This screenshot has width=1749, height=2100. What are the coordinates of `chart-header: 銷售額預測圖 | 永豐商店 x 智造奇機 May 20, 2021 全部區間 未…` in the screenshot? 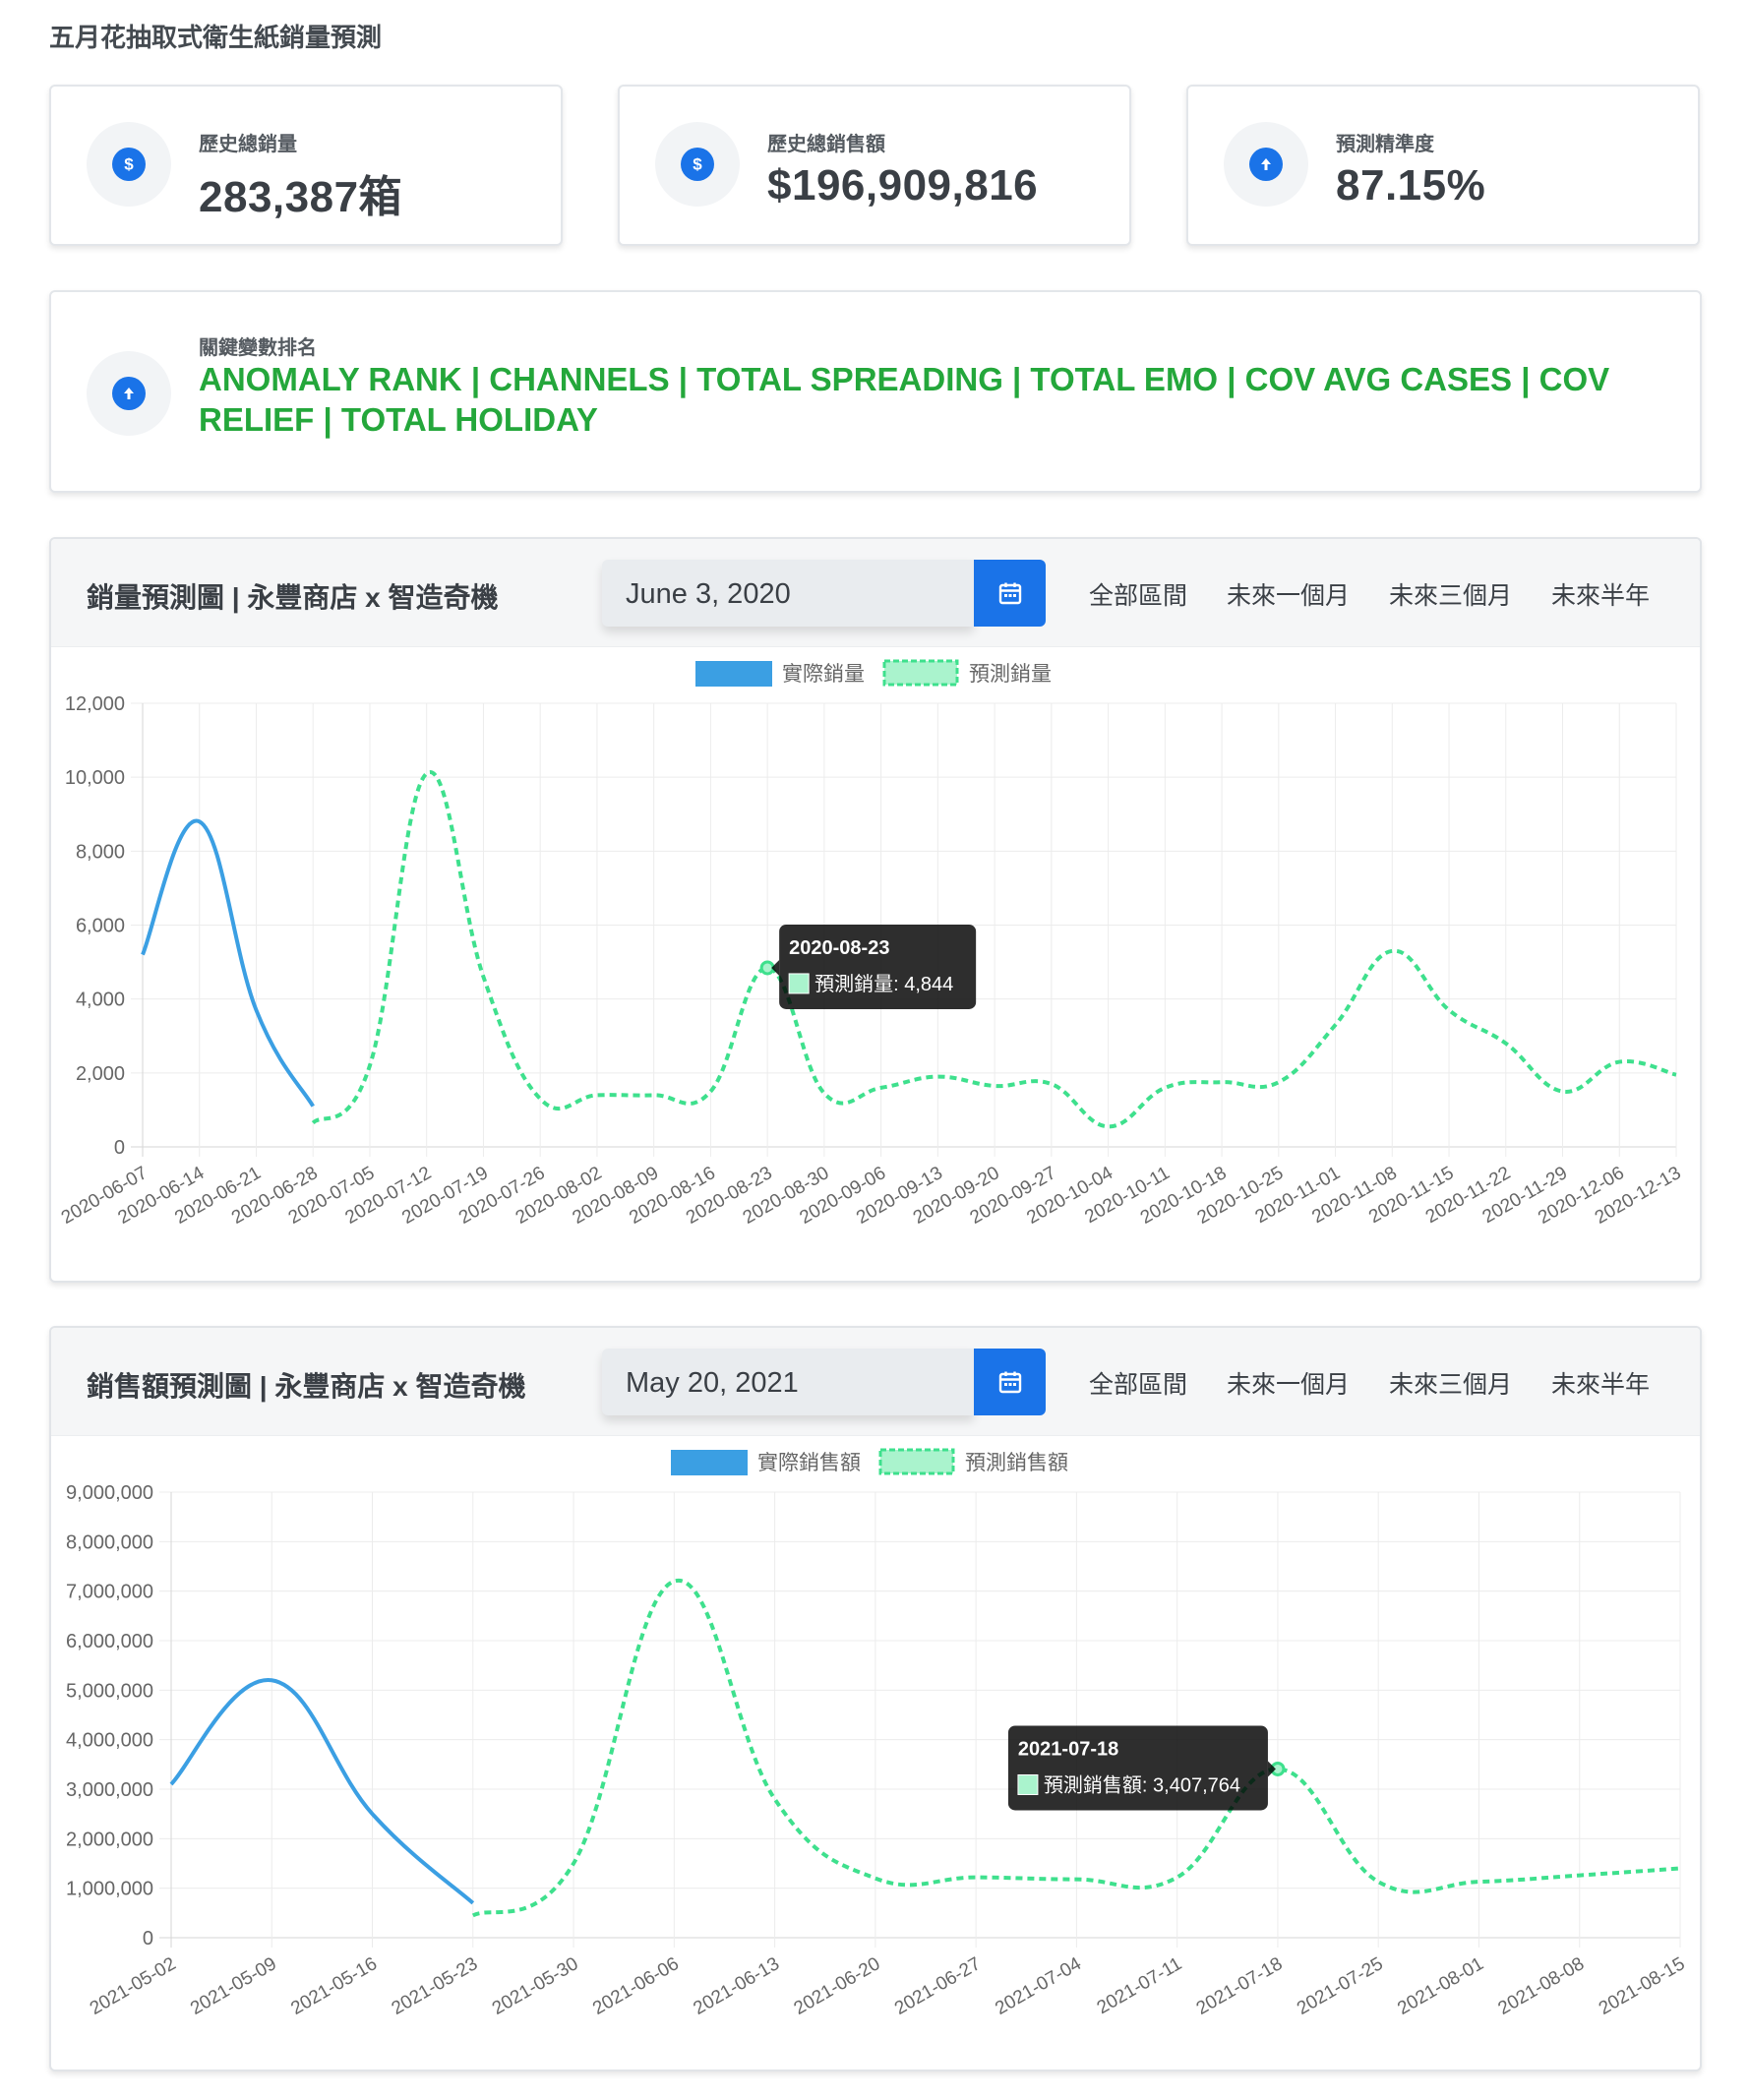 It's located at (875, 1382).